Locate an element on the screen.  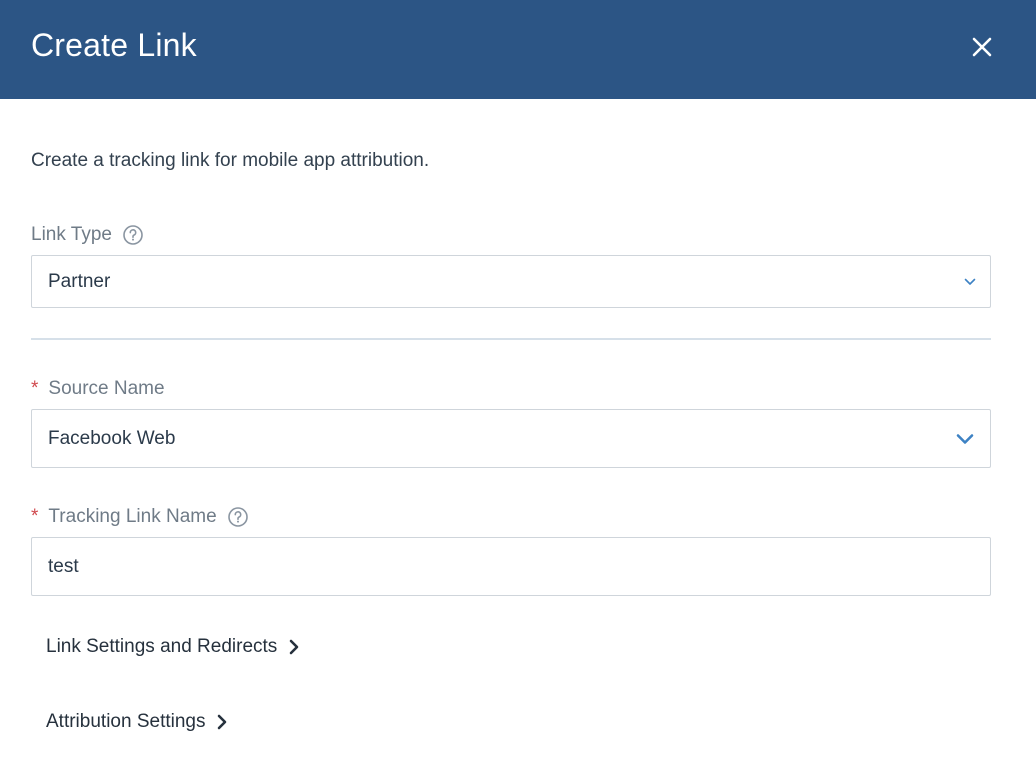
tracking-link-name-label: * Tracking Link Name is located at coordinates (140, 517).